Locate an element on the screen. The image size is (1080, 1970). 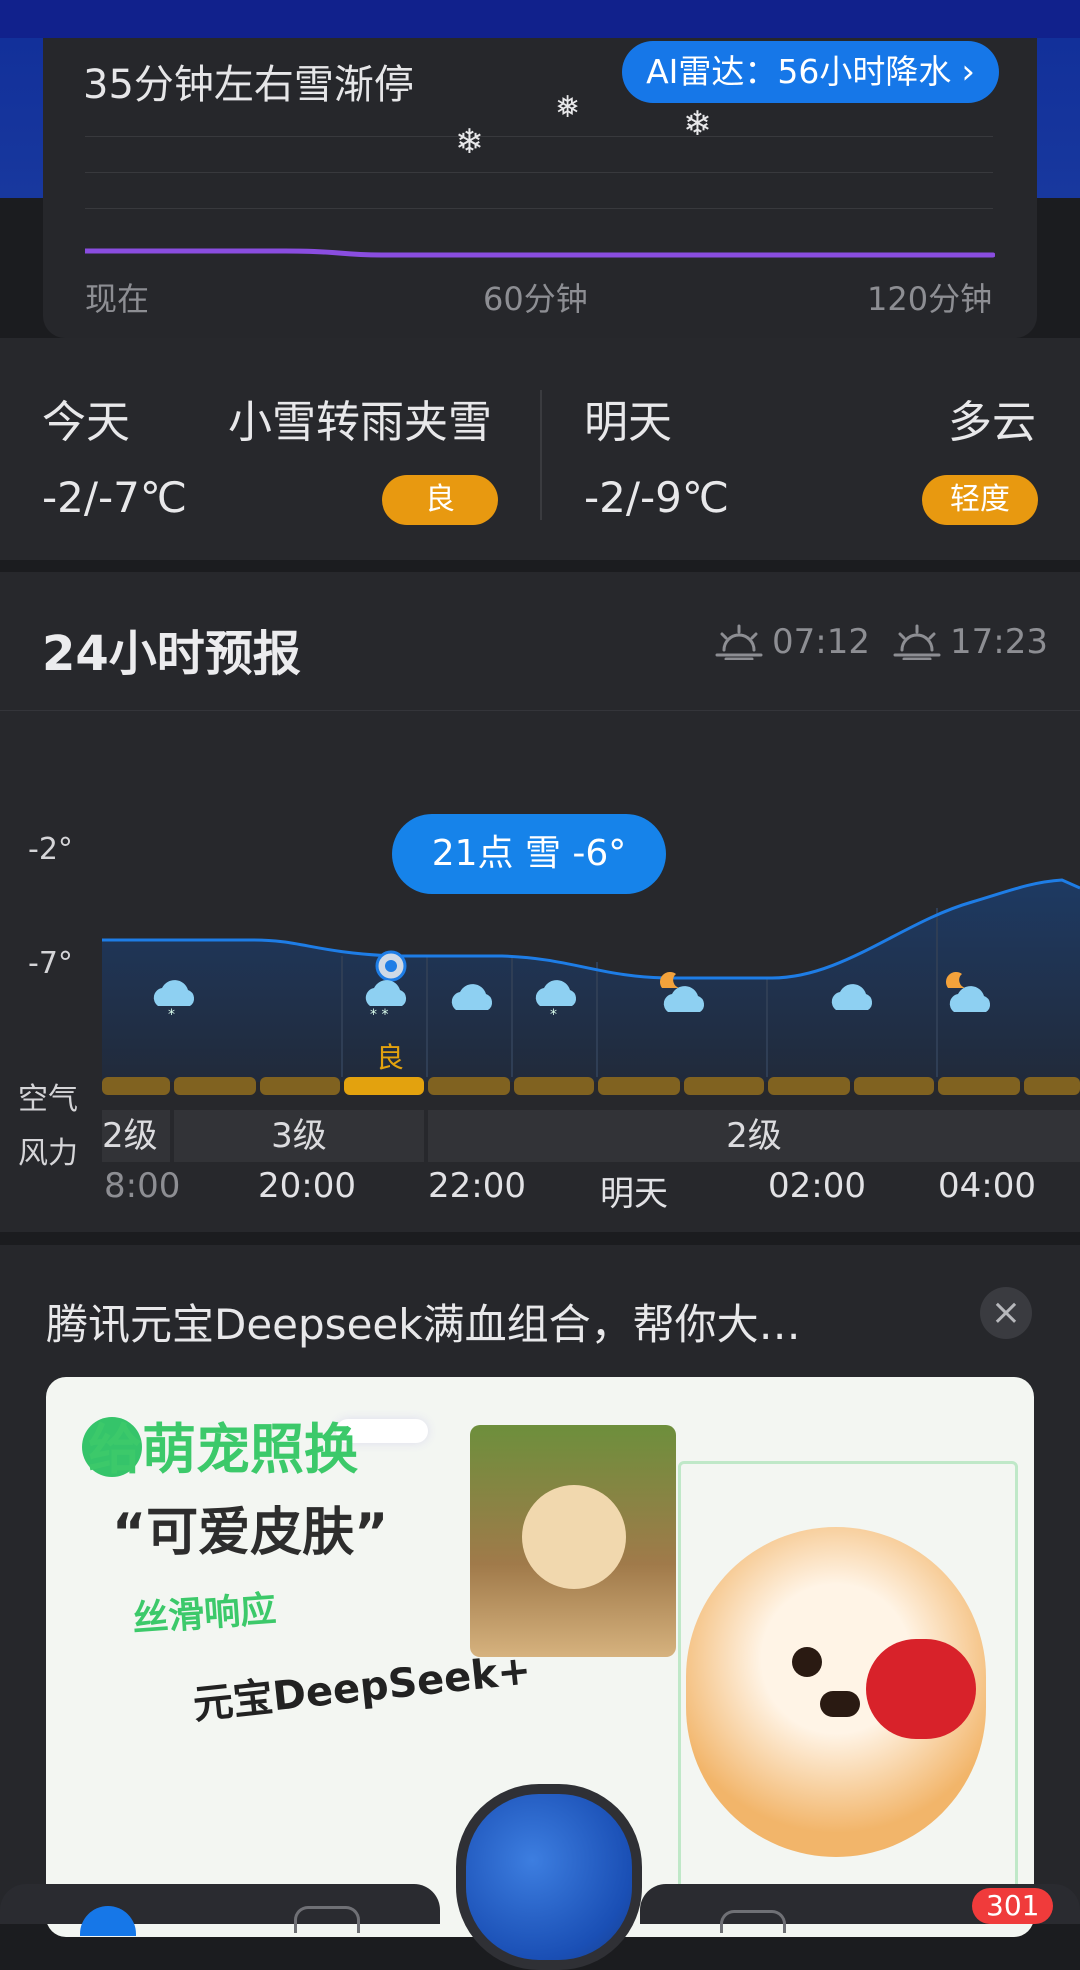
axis-label-120: 120分钟 is located at coordinates (930, 299).